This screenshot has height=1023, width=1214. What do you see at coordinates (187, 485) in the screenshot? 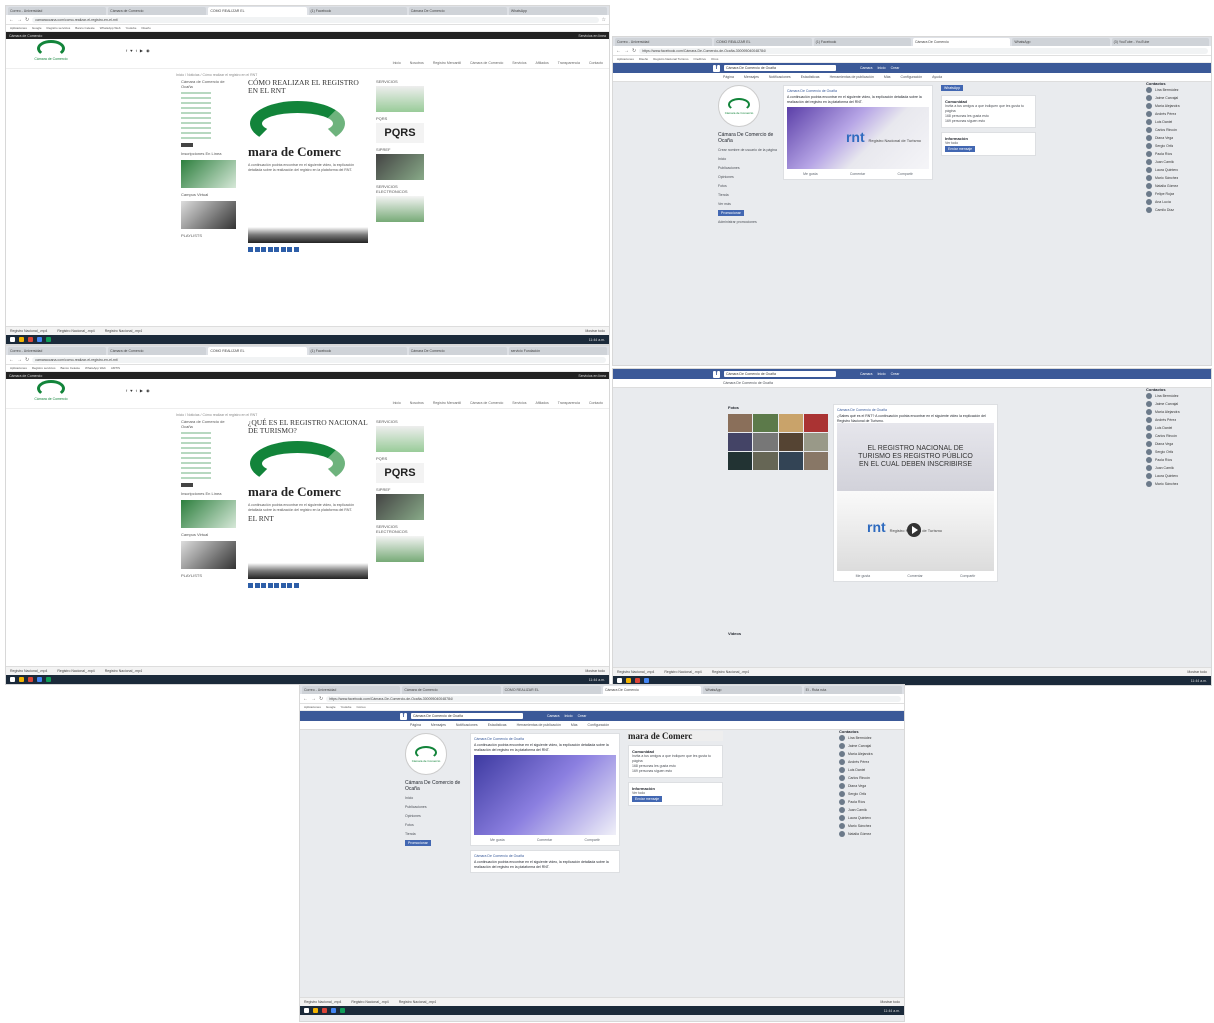
I see `search-button` at bounding box center [187, 485].